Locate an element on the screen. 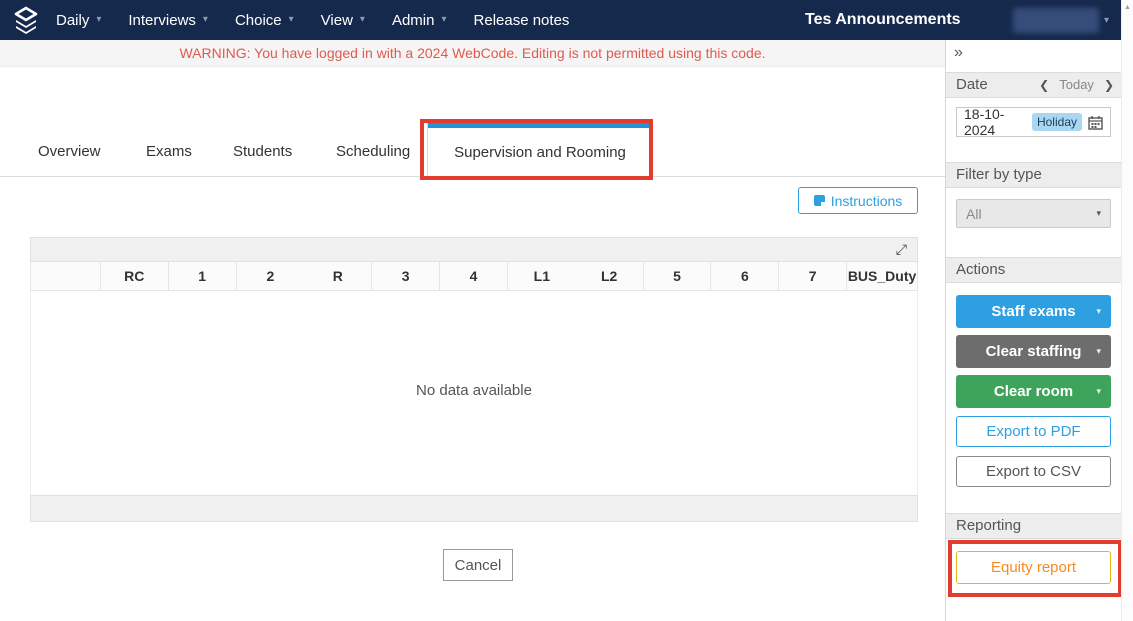 This screenshot has height=621, width=1133. column-header-bus-duty: BUS_Duty is located at coordinates (882, 276).